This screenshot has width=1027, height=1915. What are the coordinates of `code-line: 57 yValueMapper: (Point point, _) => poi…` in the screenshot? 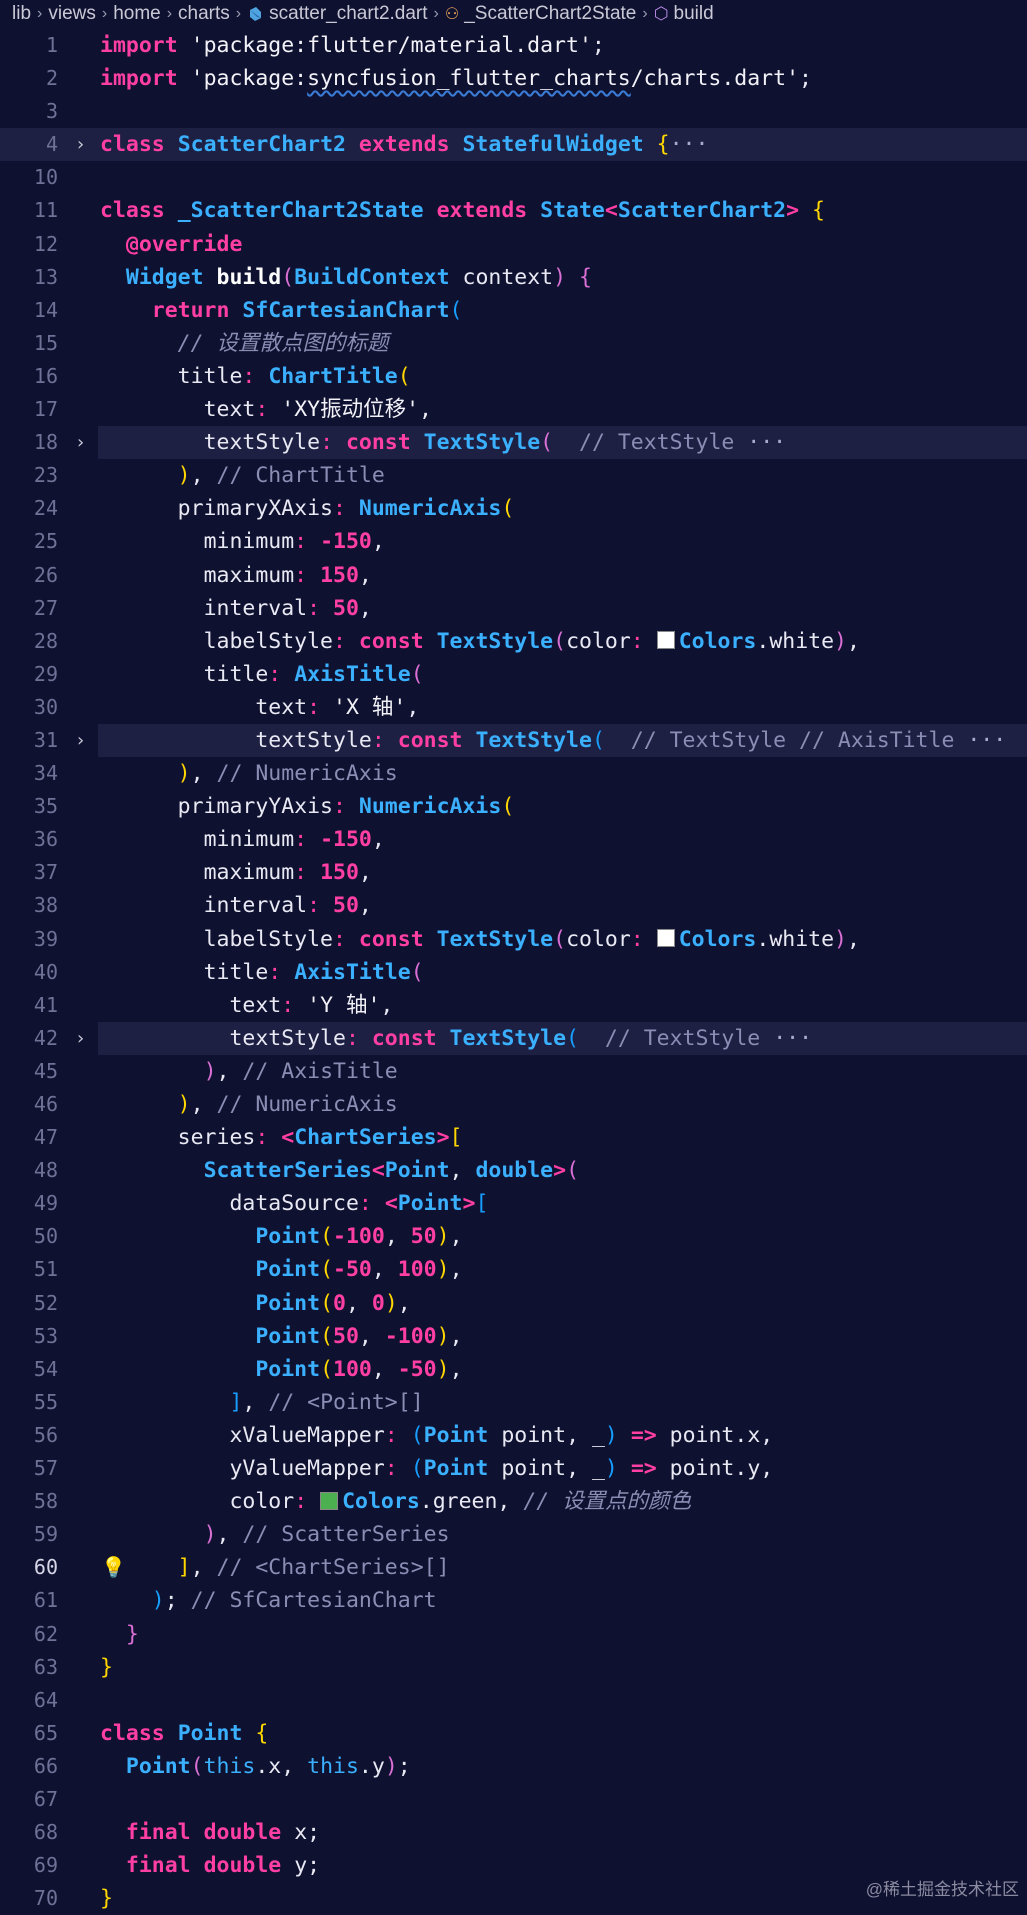 It's located at (513, 1468).